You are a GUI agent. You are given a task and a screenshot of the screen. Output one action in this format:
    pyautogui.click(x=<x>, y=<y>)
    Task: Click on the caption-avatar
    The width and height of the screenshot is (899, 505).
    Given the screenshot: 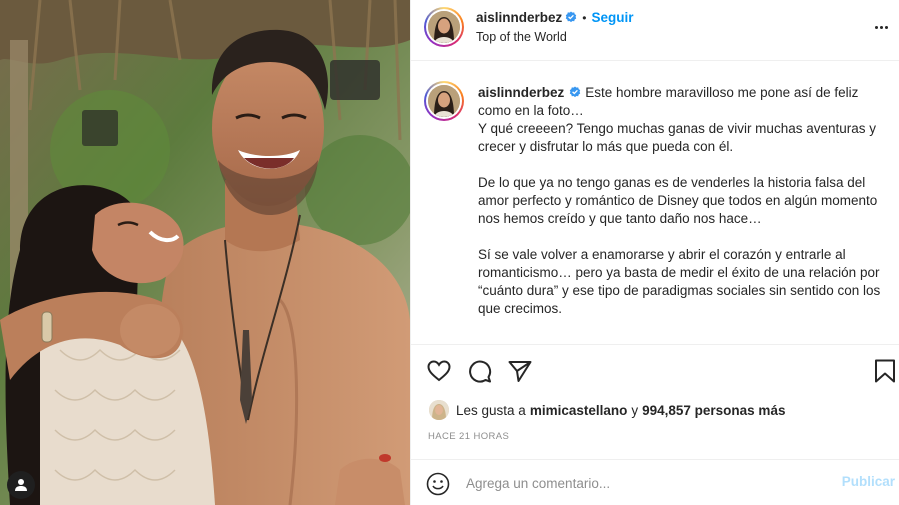 What is the action you would take?
    pyautogui.click(x=444, y=101)
    